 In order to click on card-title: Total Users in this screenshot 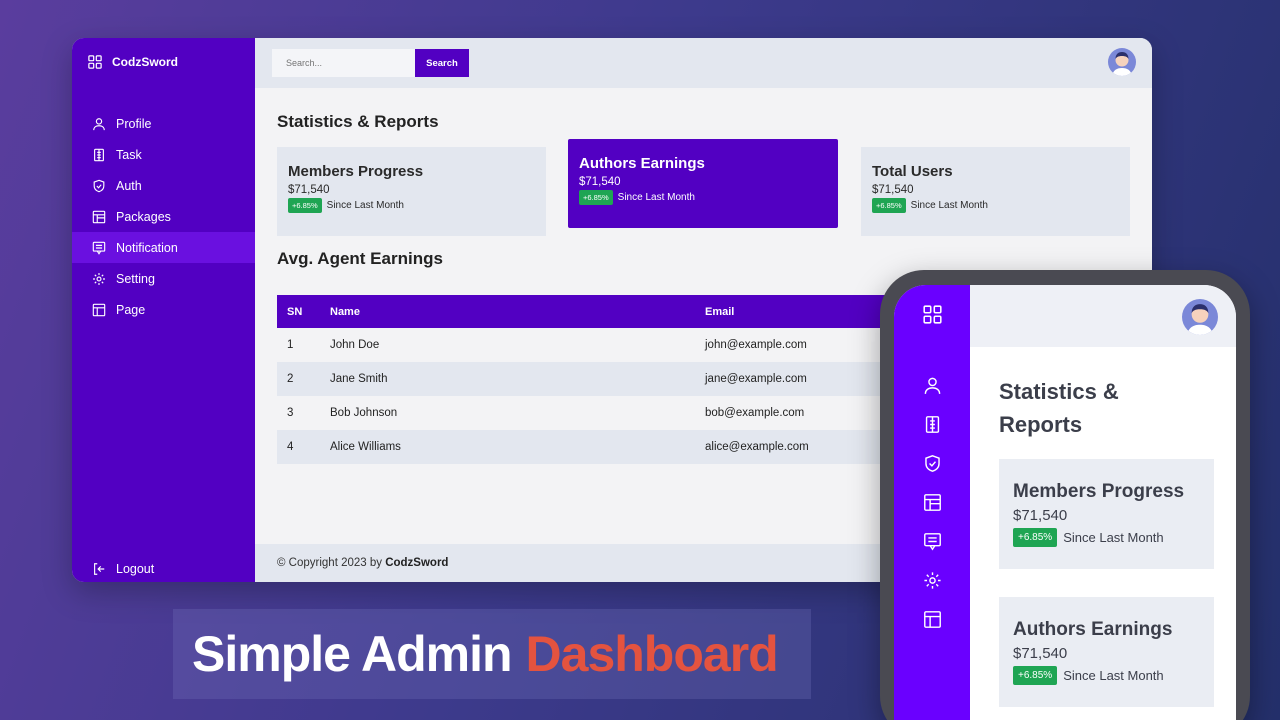, I will do `click(912, 171)`.